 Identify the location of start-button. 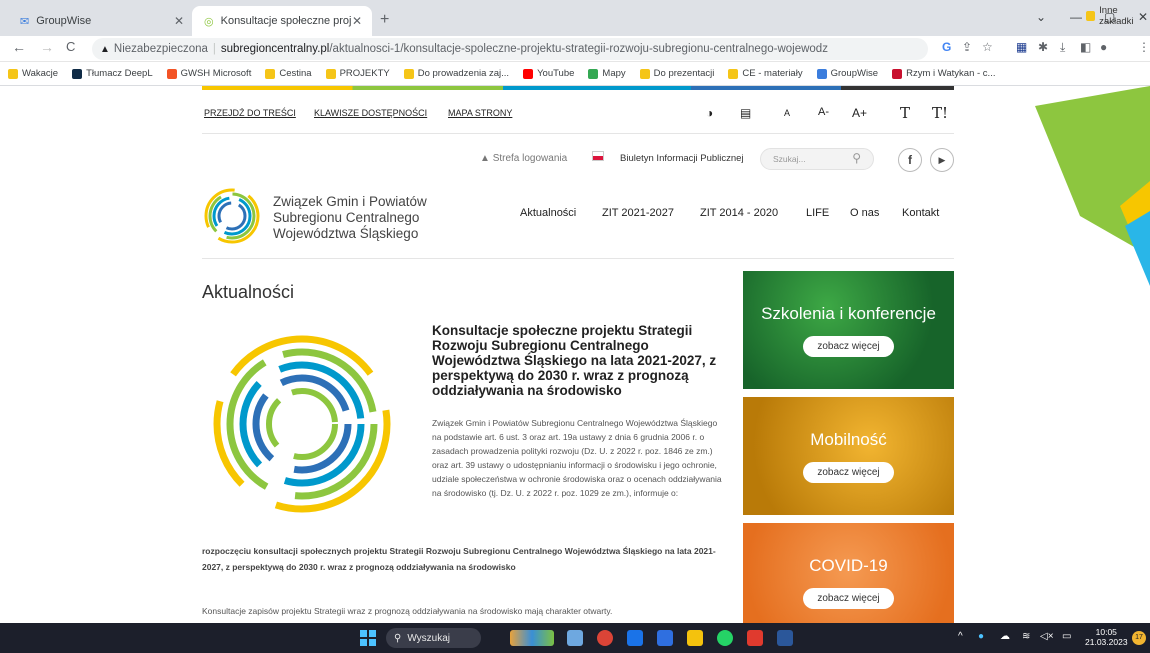
(368, 638).